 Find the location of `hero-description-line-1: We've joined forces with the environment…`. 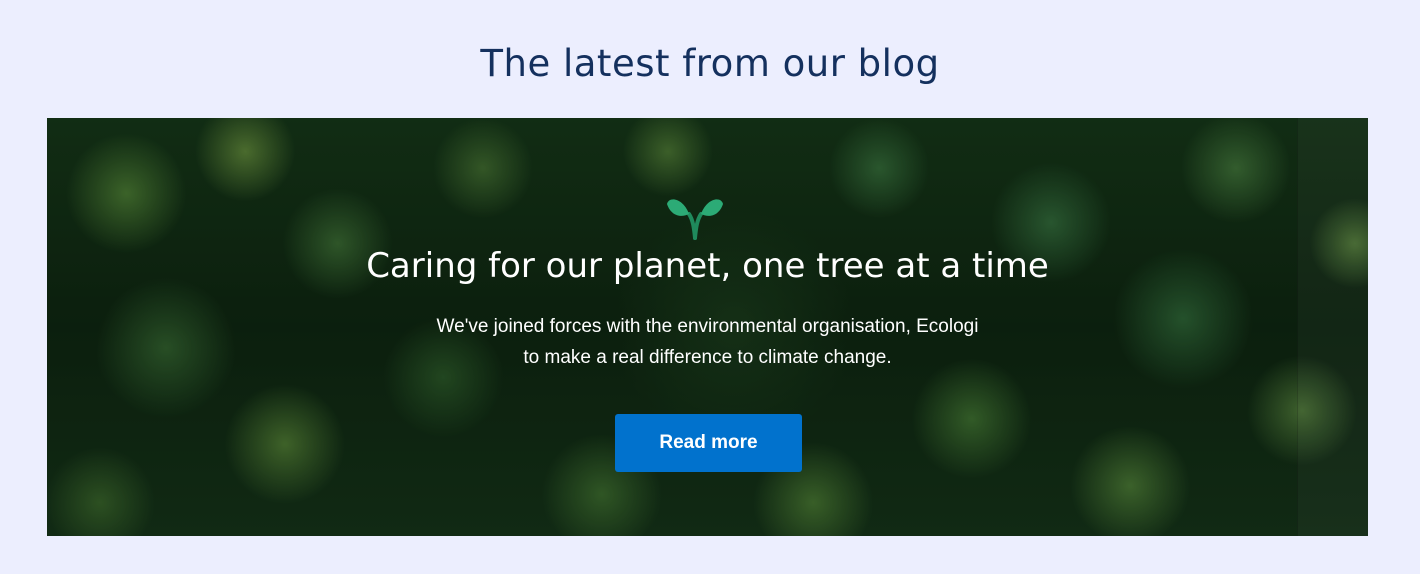

hero-description-line-1: We've joined forces with the environment… is located at coordinates (707, 326).